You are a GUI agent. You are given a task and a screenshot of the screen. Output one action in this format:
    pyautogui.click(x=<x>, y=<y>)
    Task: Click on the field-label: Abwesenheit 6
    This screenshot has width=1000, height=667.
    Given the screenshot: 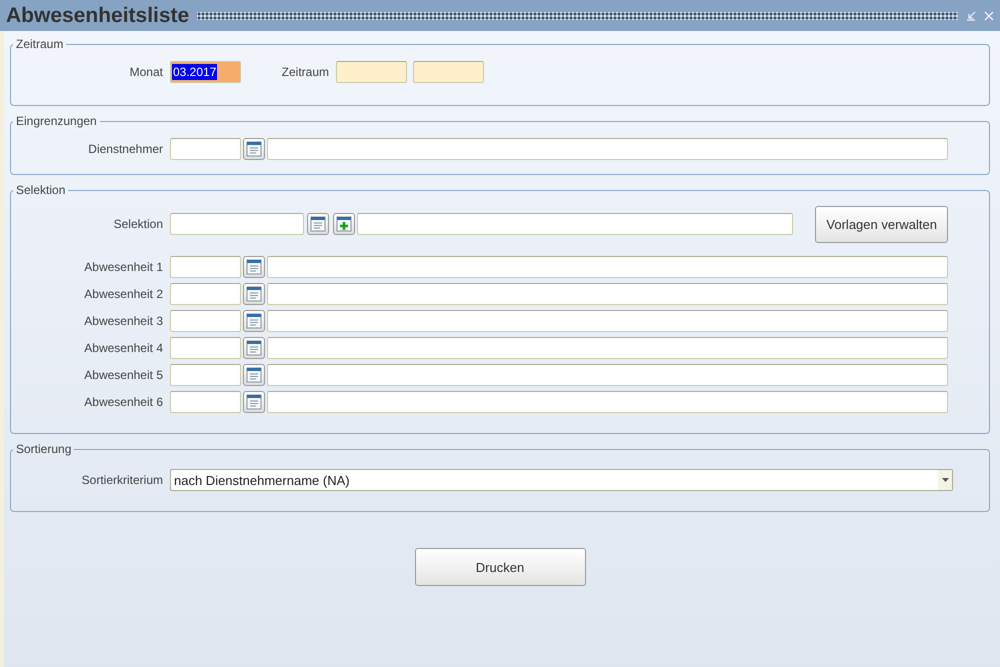 What is the action you would take?
    pyautogui.click(x=123, y=402)
    